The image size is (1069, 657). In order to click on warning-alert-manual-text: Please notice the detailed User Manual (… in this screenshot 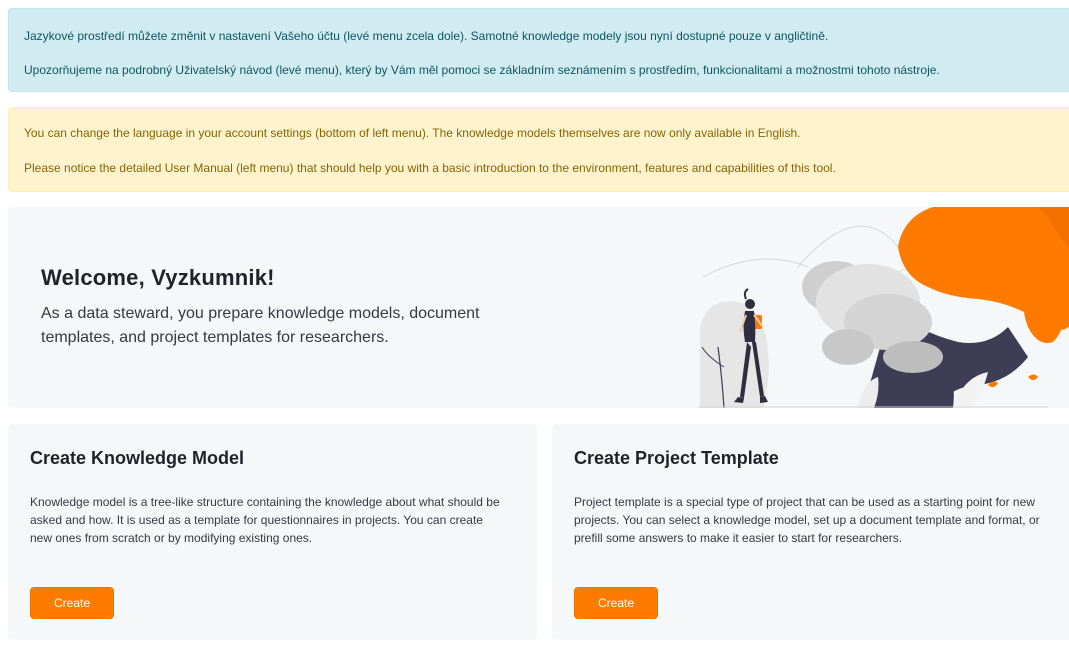, I will do `click(430, 168)`.